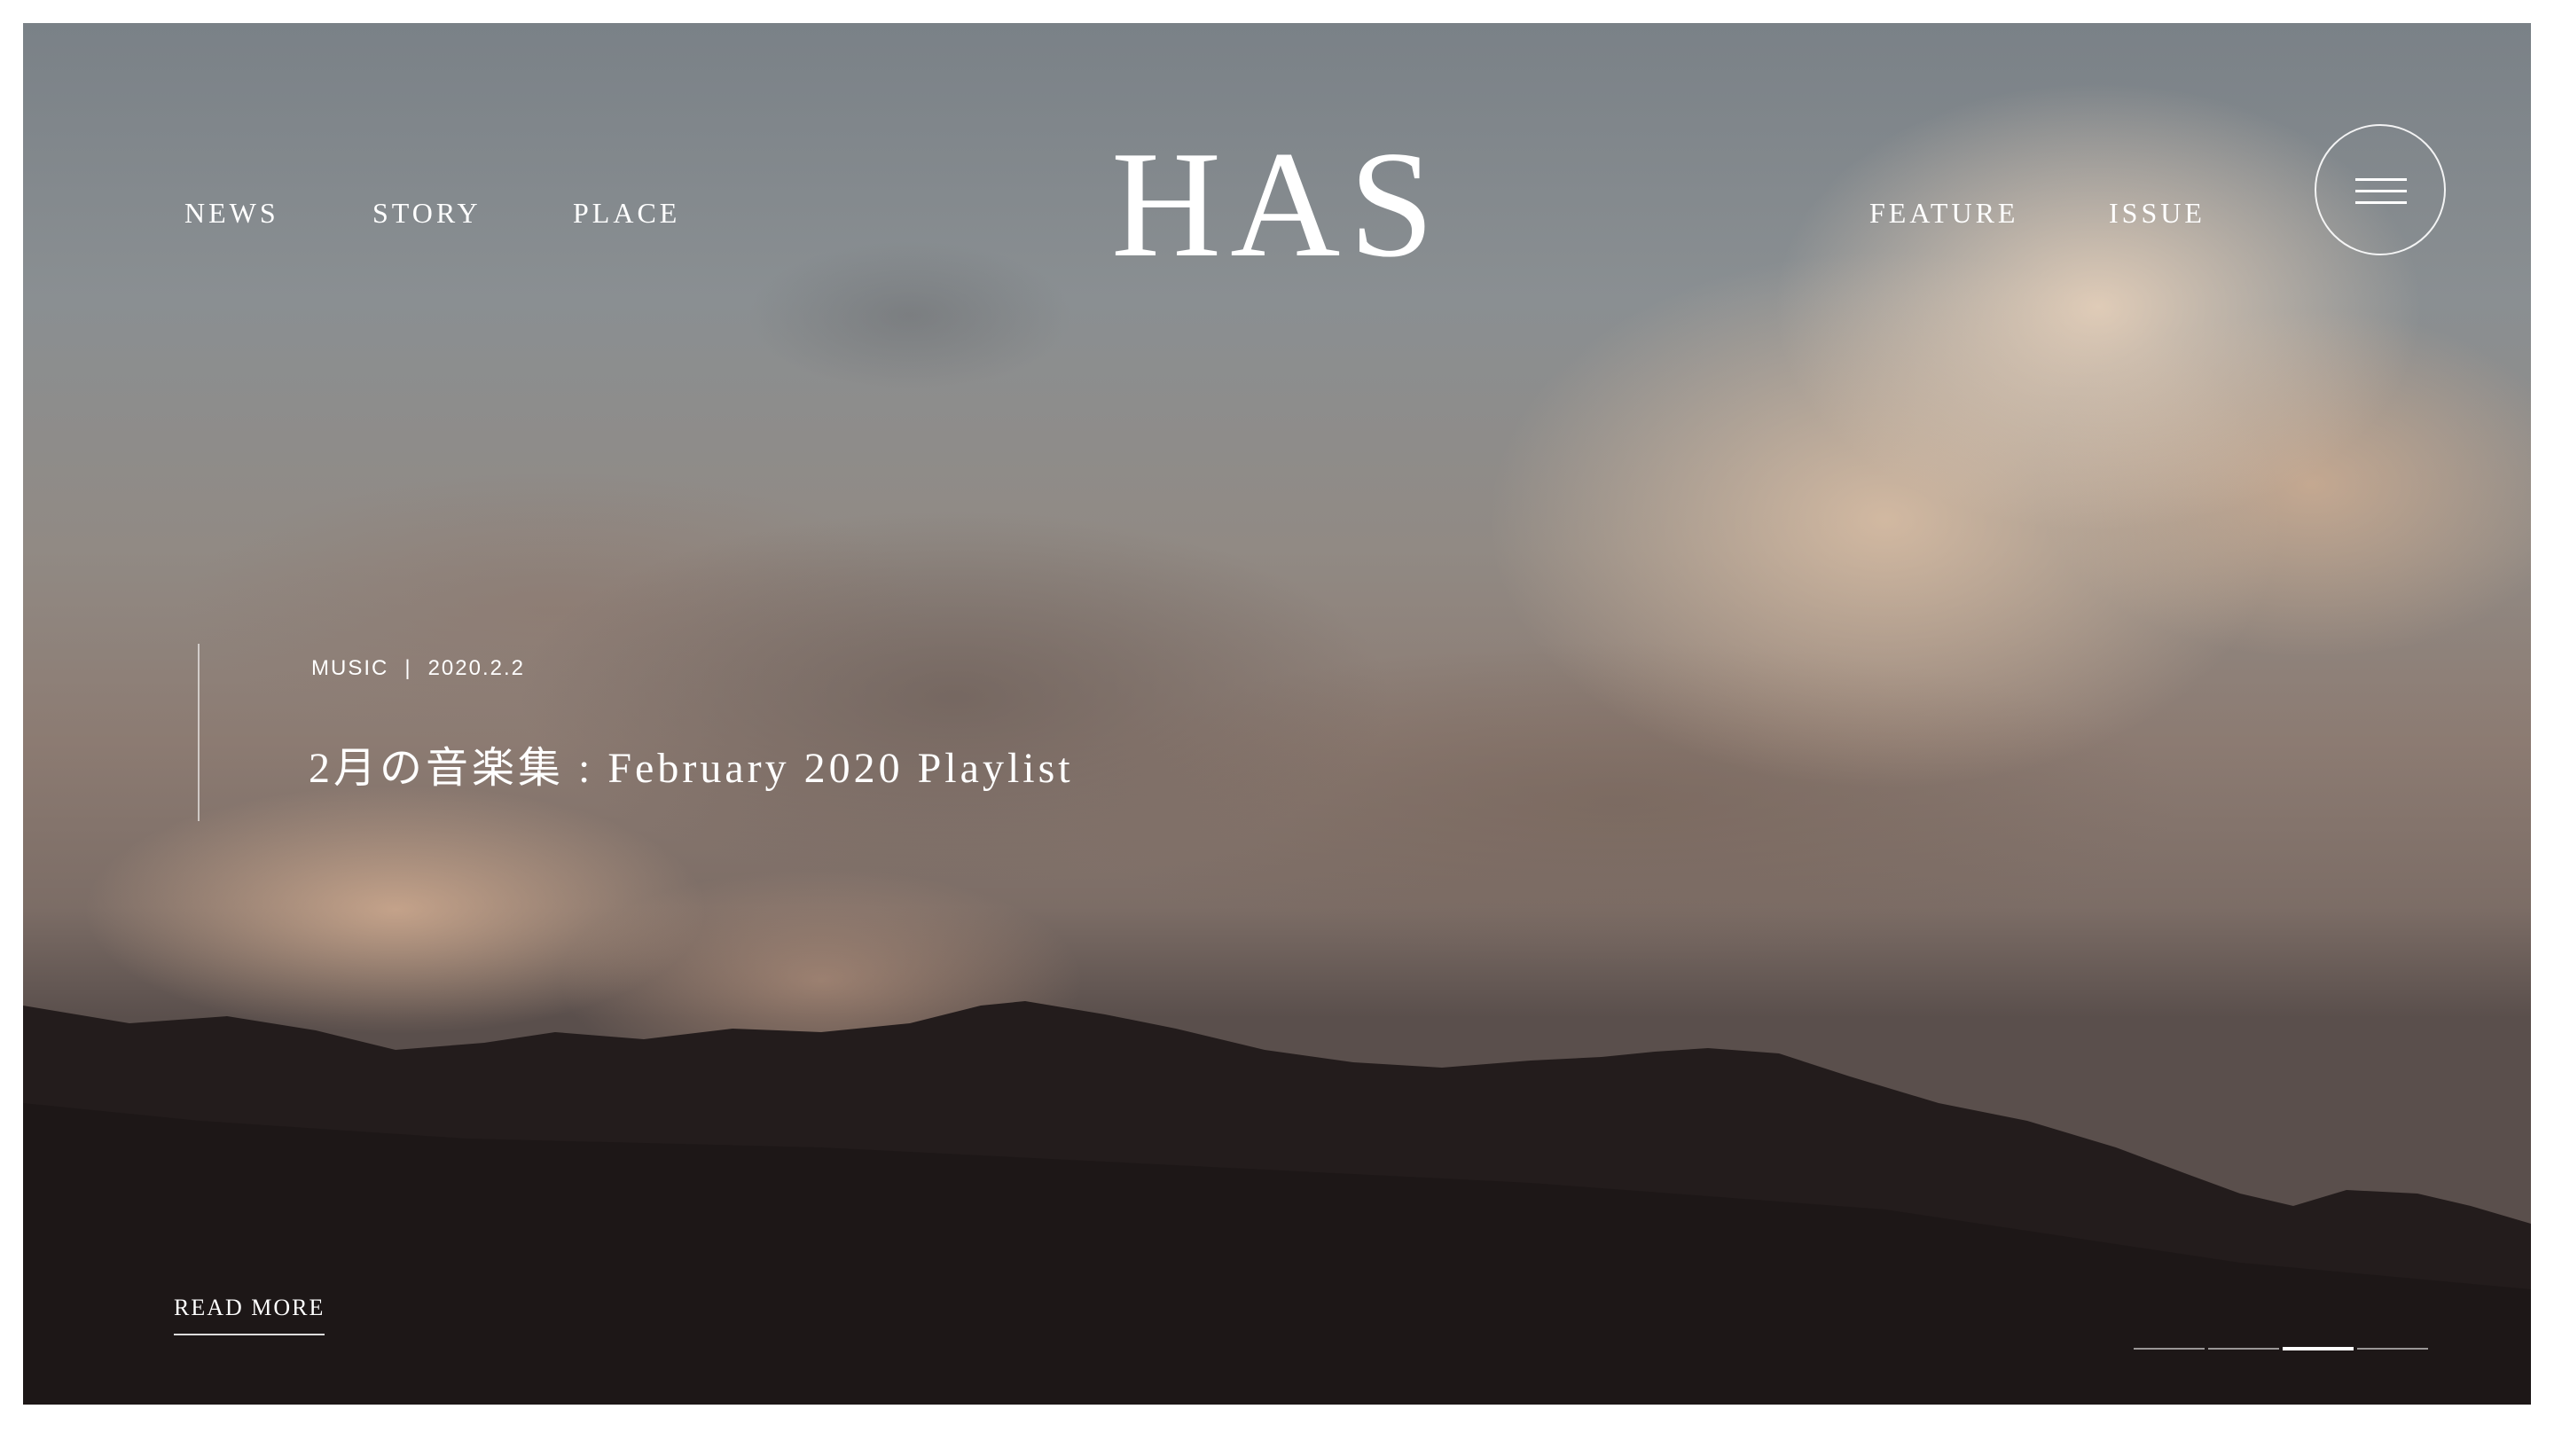  I want to click on site-logo: HAS, so click(1277, 205).